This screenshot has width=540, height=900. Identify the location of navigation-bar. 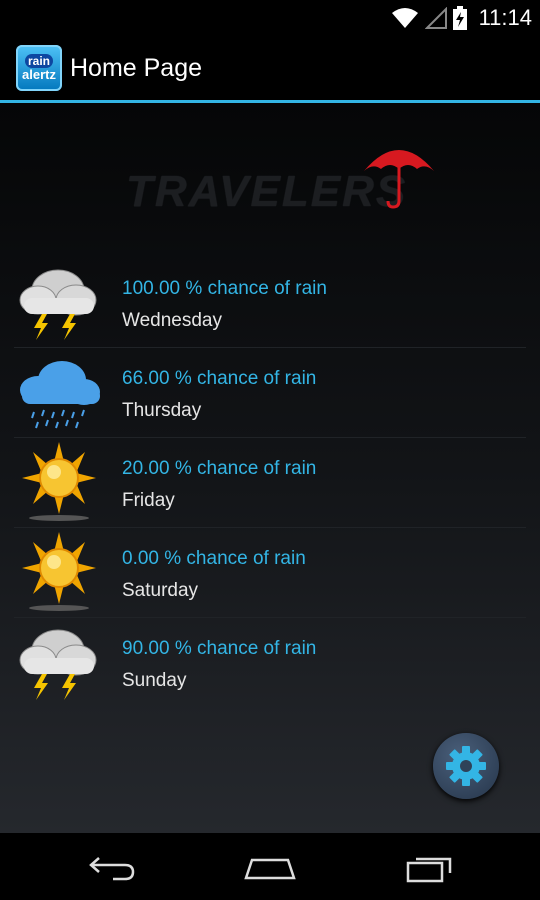
(270, 866).